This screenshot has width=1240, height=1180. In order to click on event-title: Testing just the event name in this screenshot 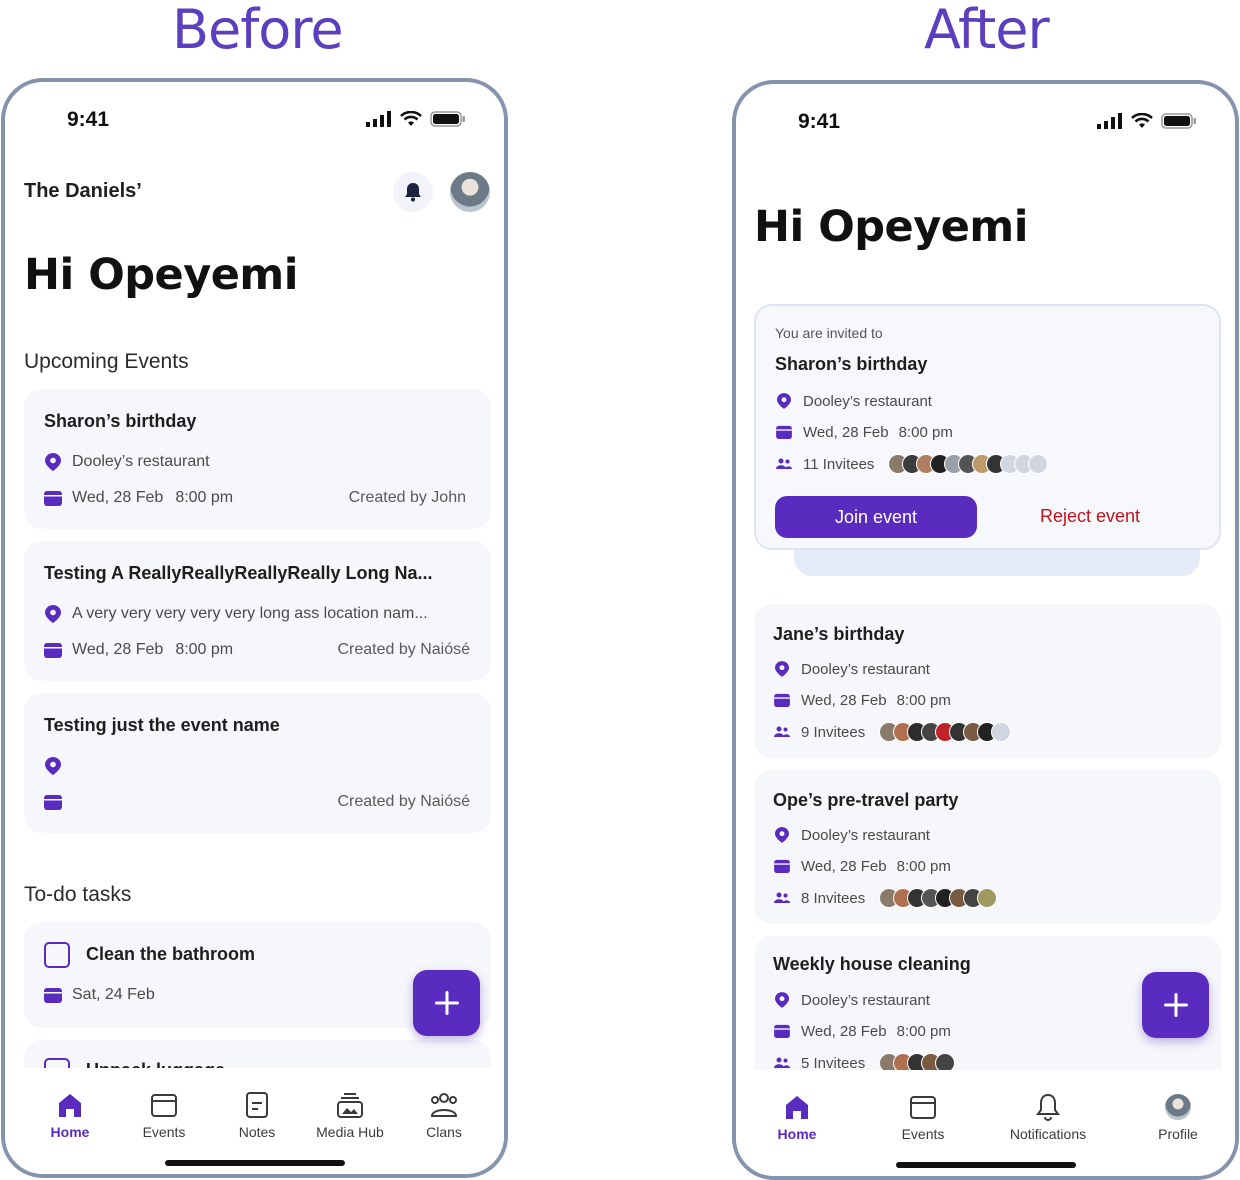, I will do `click(162, 725)`.